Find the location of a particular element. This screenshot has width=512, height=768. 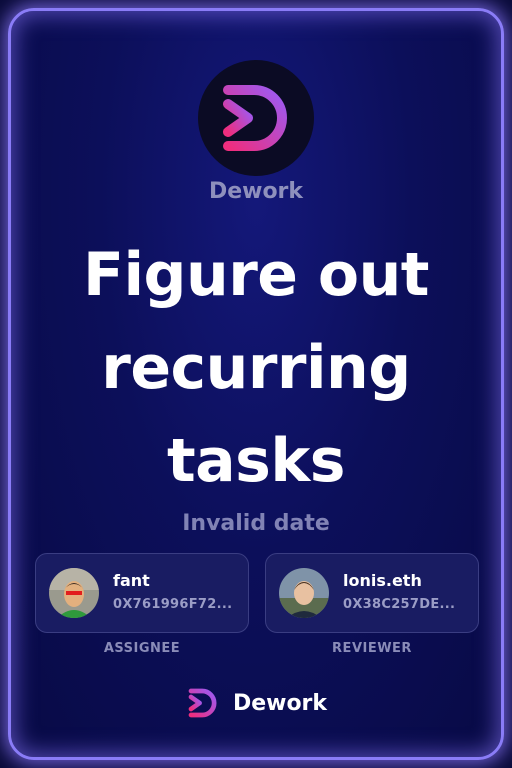

reviewer-role-label: REVIEWER is located at coordinates (372, 648).